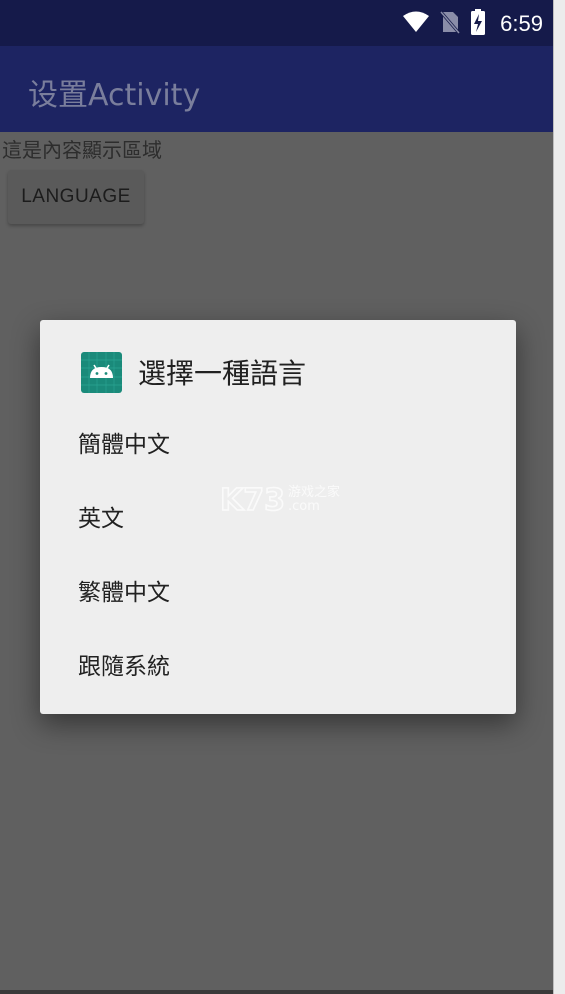 This screenshot has height=994, width=565. What do you see at coordinates (278, 667) in the screenshot?
I see `option-follow-system: 跟隨系統` at bounding box center [278, 667].